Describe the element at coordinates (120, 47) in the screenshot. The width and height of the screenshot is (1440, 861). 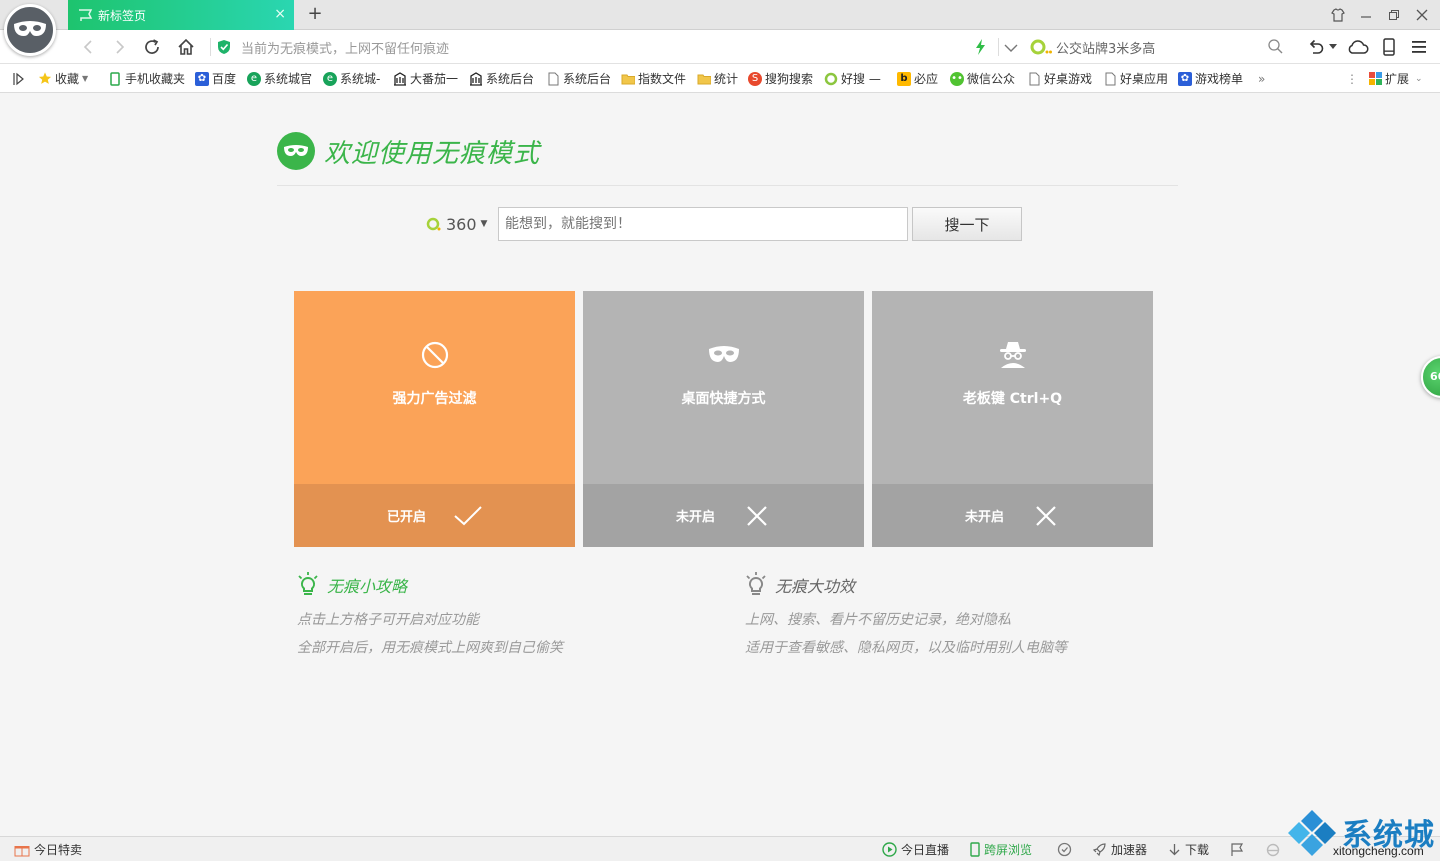
I see `forward-button` at that location.